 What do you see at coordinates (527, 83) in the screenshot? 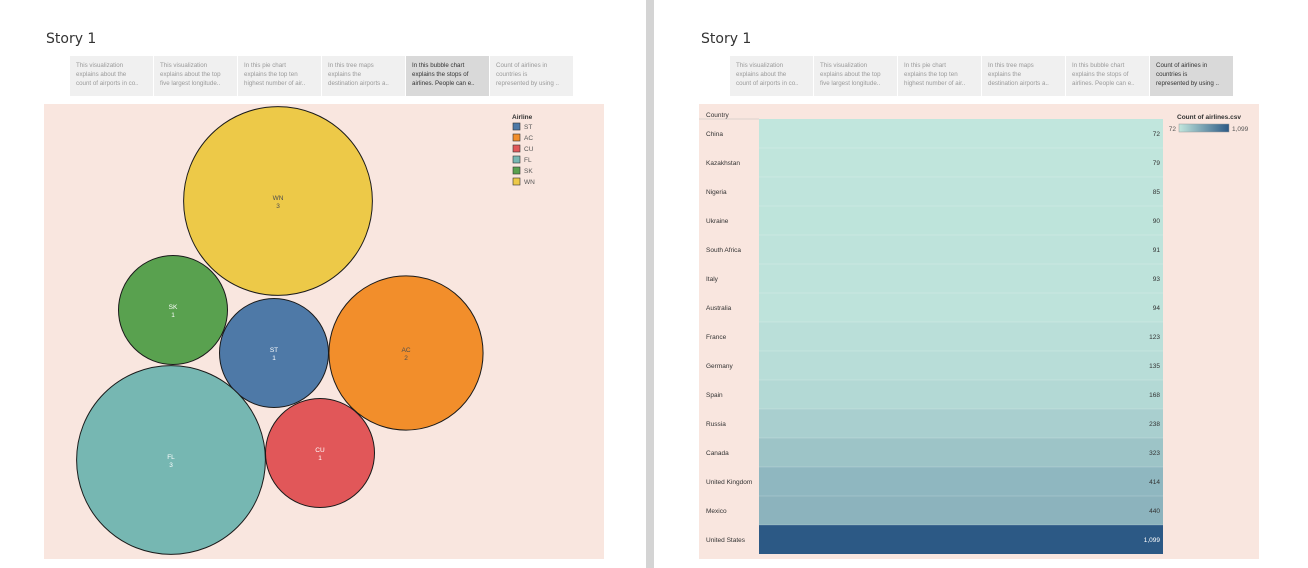
I see `story-point-caption-line: represented by using ..` at bounding box center [527, 83].